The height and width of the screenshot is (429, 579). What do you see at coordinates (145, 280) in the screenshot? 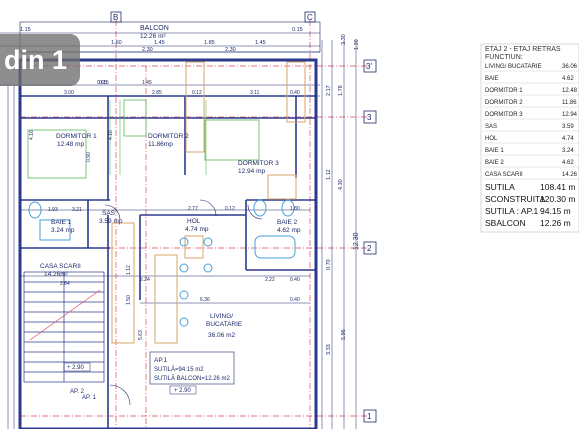
I see `svg-text: 2.24` at bounding box center [145, 280].